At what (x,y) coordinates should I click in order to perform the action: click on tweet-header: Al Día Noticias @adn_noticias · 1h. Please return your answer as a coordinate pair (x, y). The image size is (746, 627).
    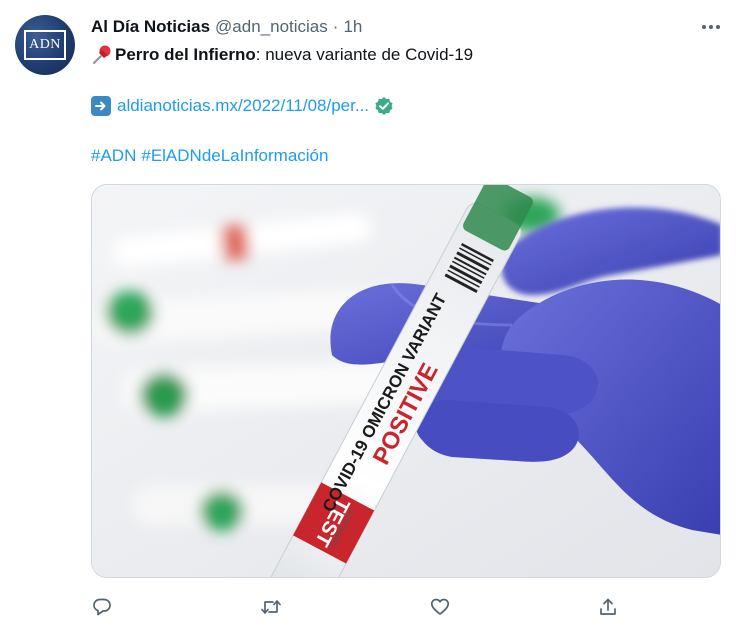
    Looking at the image, I should click on (226, 27).